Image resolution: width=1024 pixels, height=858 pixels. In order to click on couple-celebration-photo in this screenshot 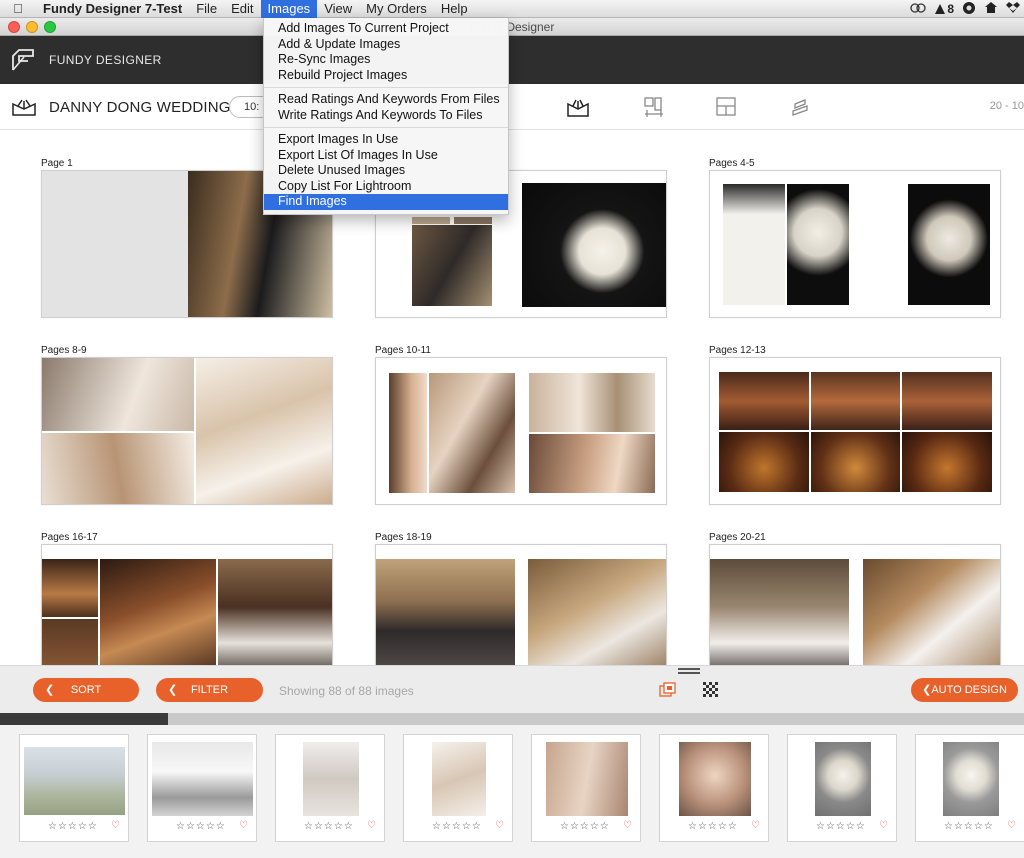, I will do `click(275, 612)`.